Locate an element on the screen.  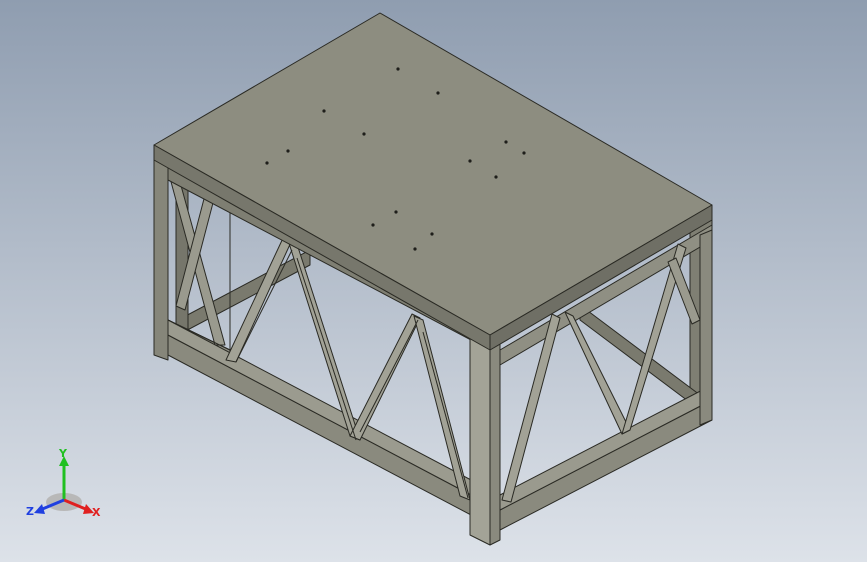
z-axis-arrow-icon is located at coordinates (39, 509).